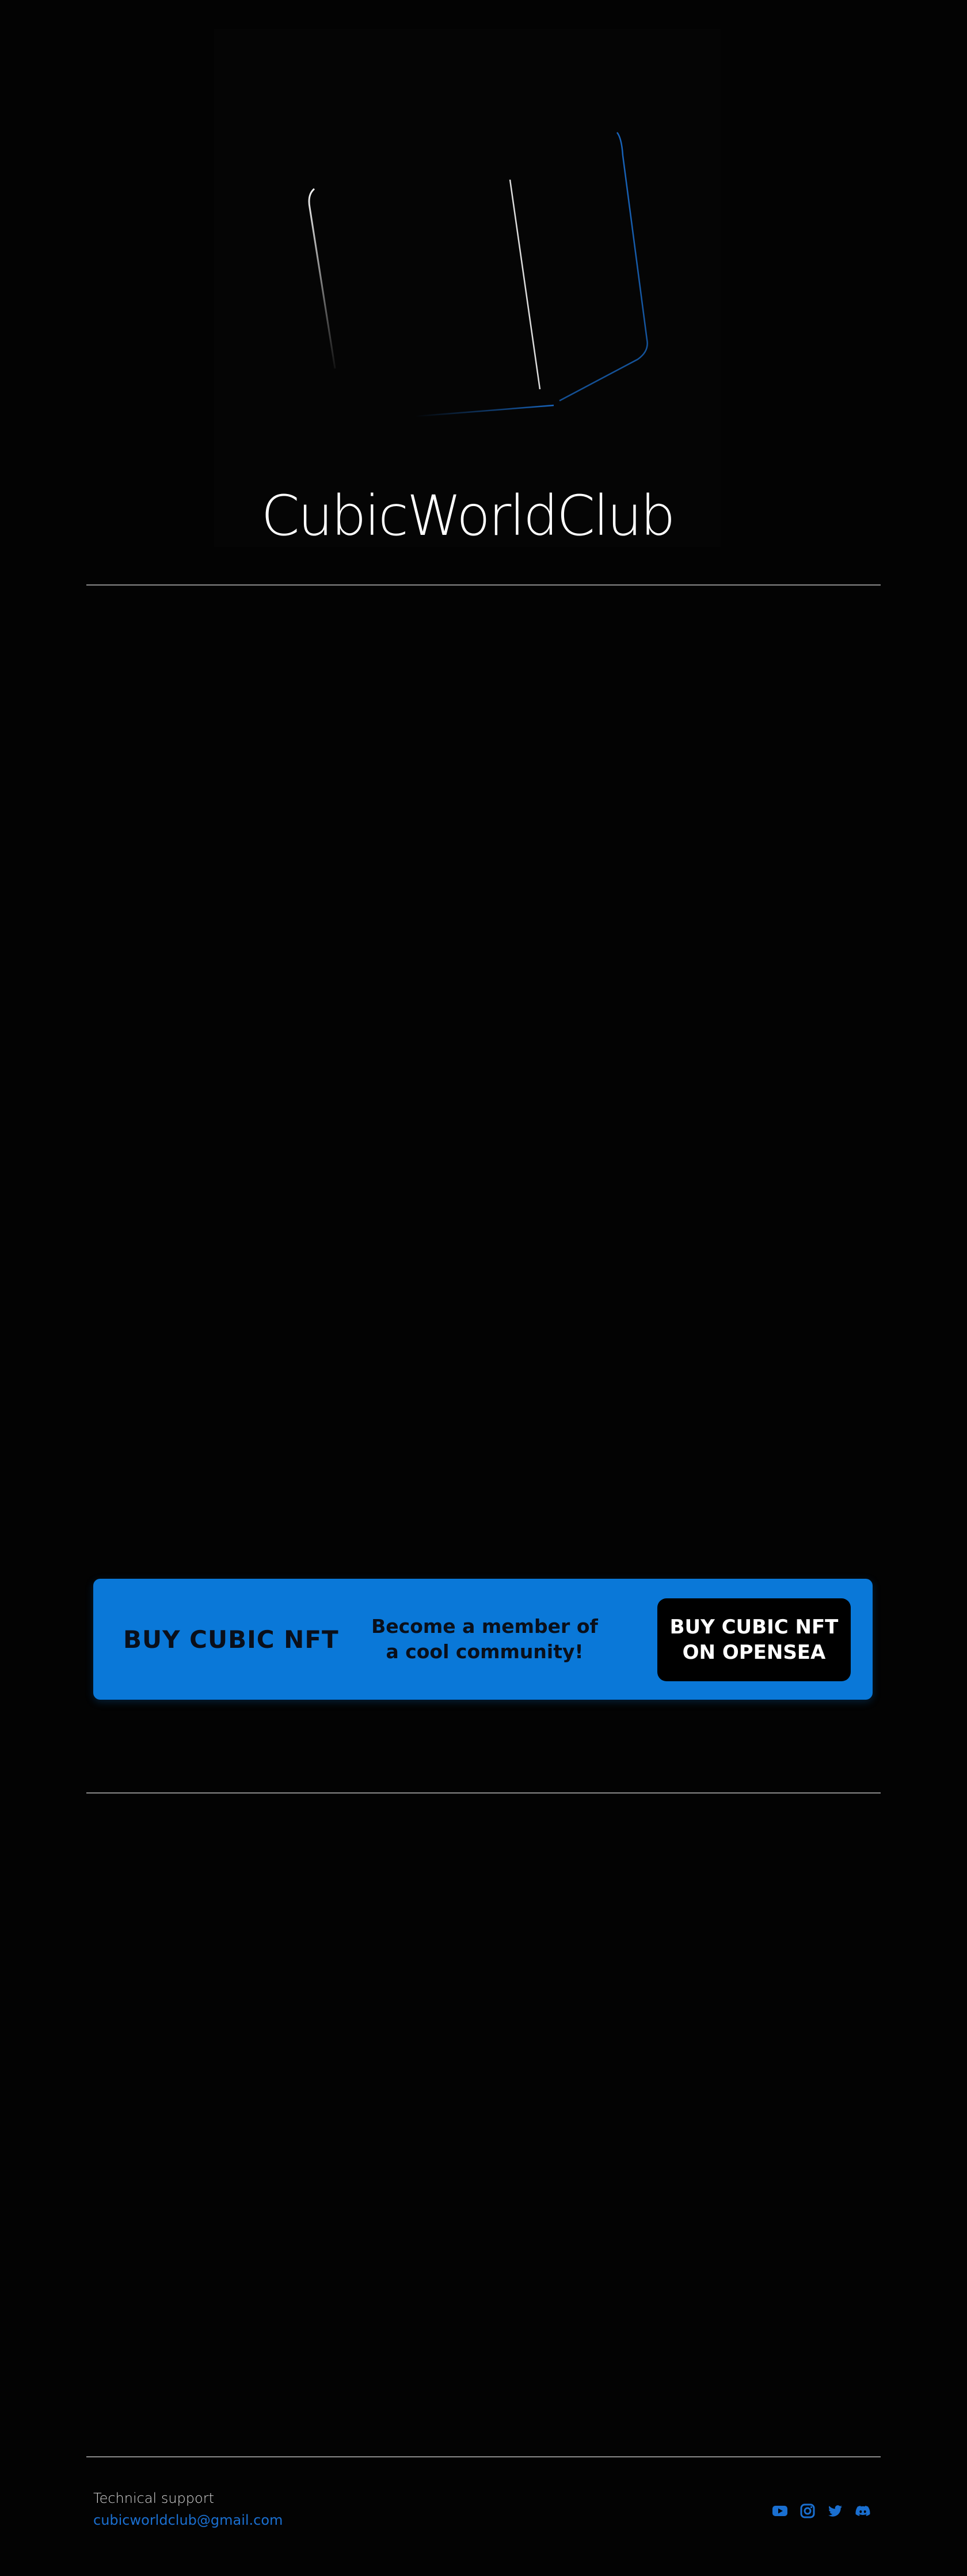  I want to click on brand-title: CubicWorldClub, so click(468, 516).